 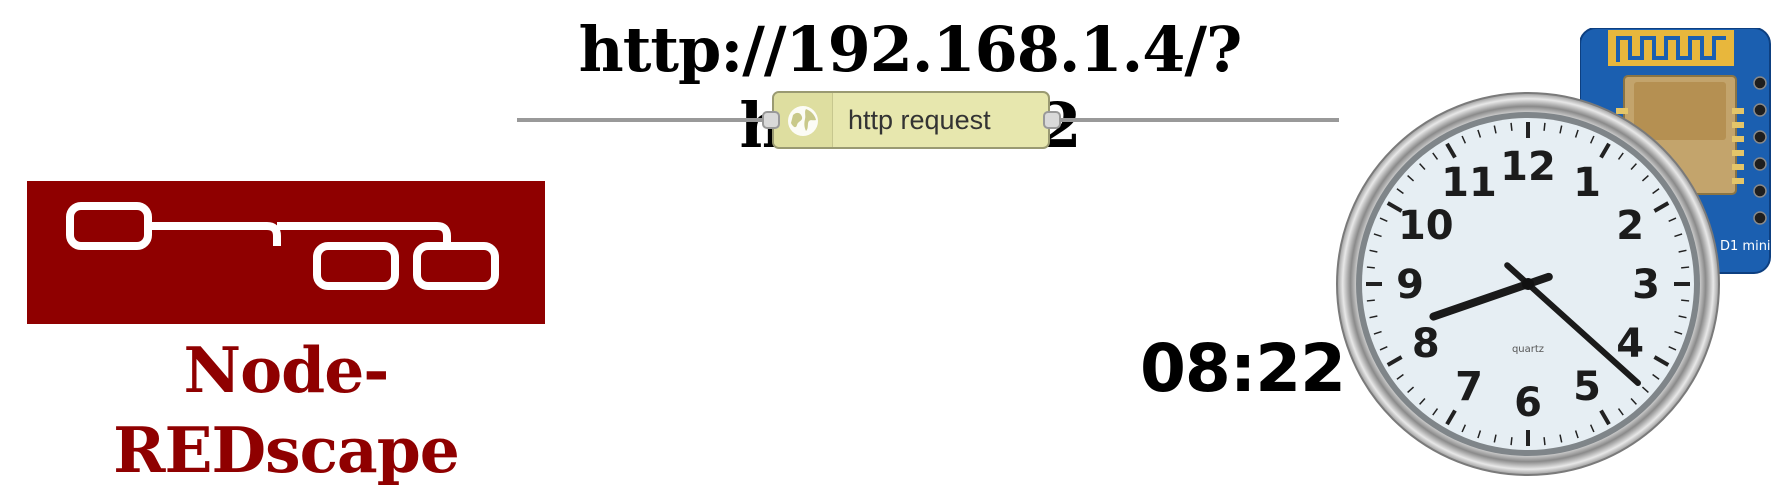 What do you see at coordinates (286, 410) in the screenshot?
I see `logo-wordmark: Node-REDscape` at bounding box center [286, 410].